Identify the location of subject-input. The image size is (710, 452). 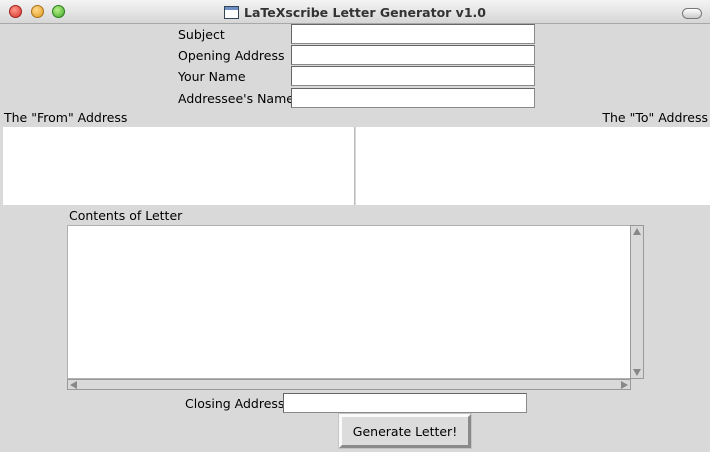
(413, 34).